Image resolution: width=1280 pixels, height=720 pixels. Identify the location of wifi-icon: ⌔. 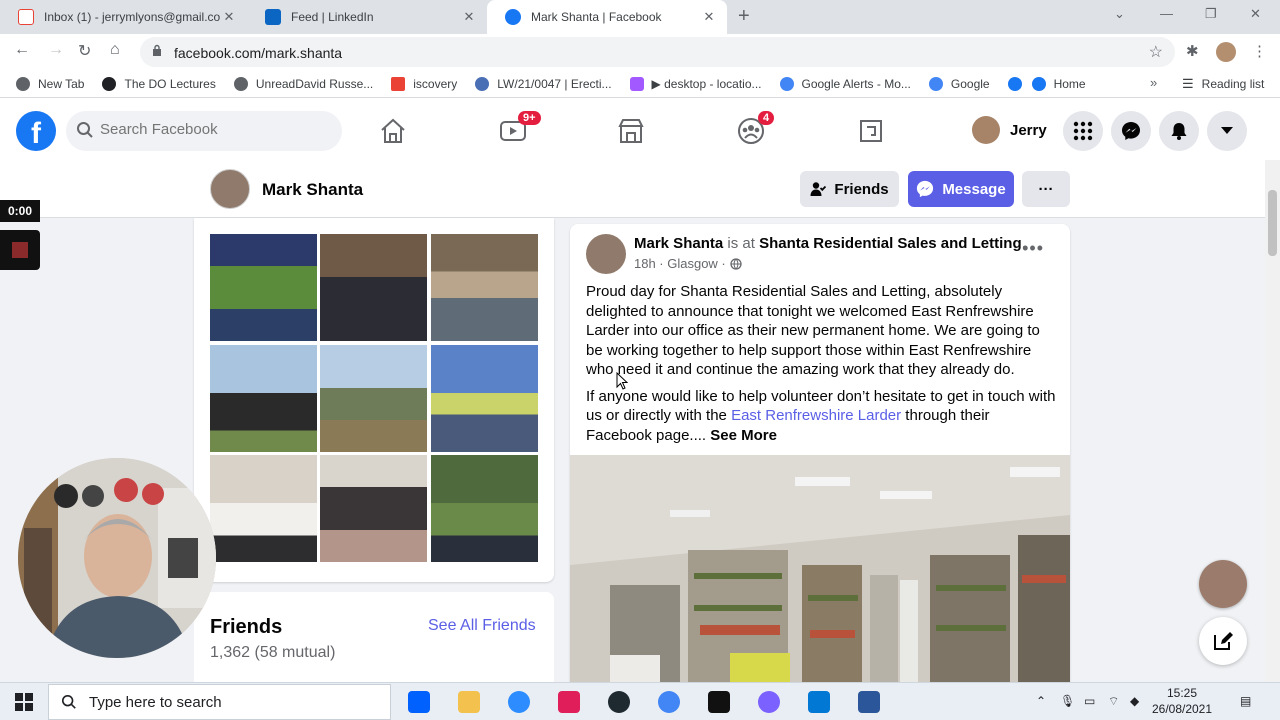
(1113, 701).